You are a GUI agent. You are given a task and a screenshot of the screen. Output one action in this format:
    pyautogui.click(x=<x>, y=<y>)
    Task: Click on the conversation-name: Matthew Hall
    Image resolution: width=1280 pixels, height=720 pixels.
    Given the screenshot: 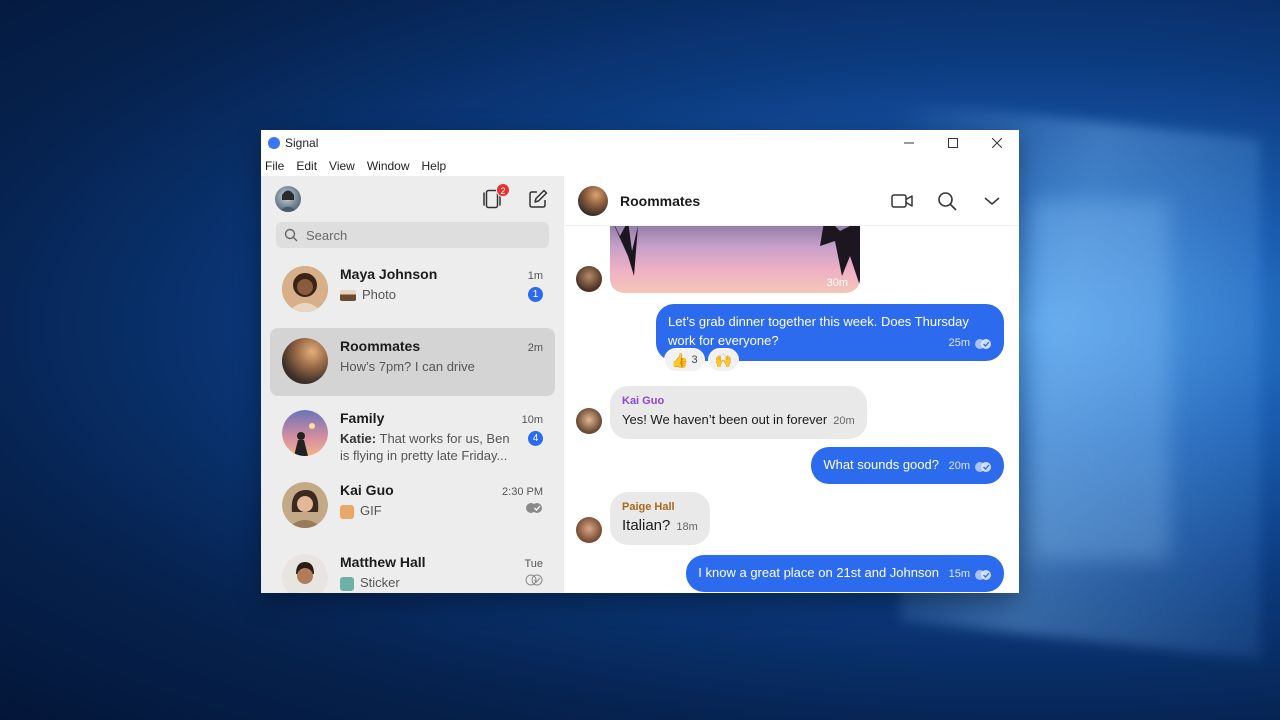 What is the action you would take?
    pyautogui.click(x=383, y=562)
    